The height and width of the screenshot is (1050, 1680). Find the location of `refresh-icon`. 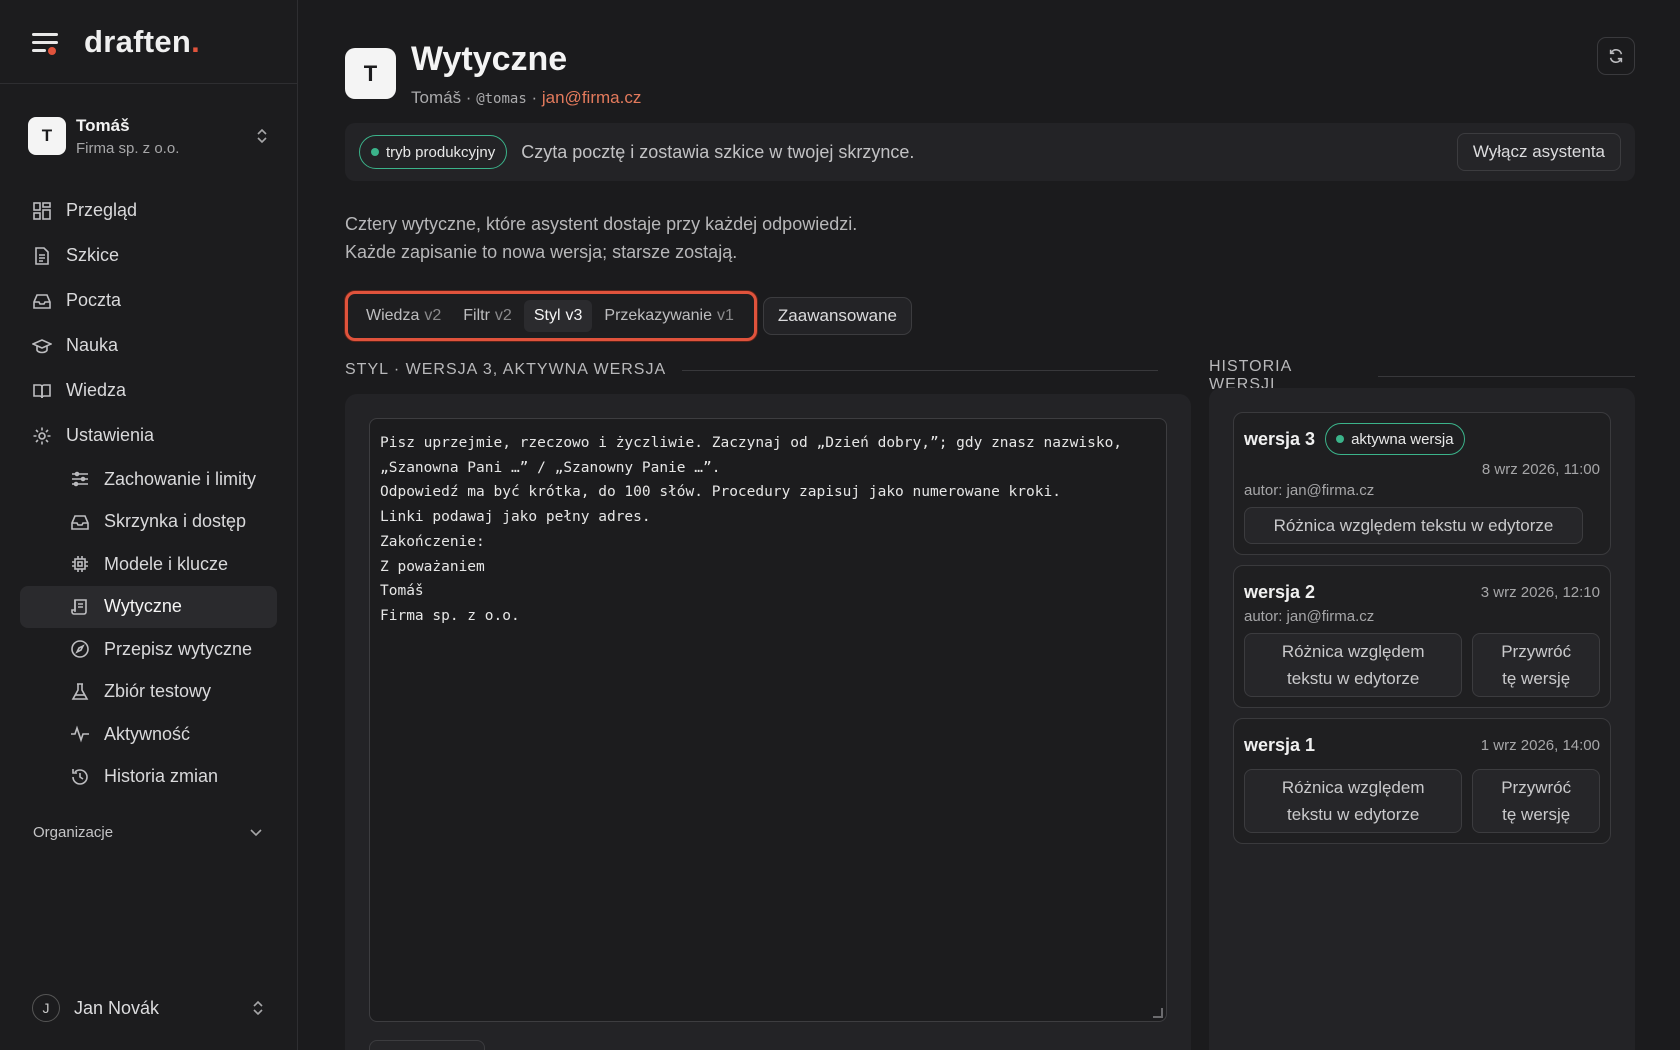

refresh-icon is located at coordinates (1616, 56).